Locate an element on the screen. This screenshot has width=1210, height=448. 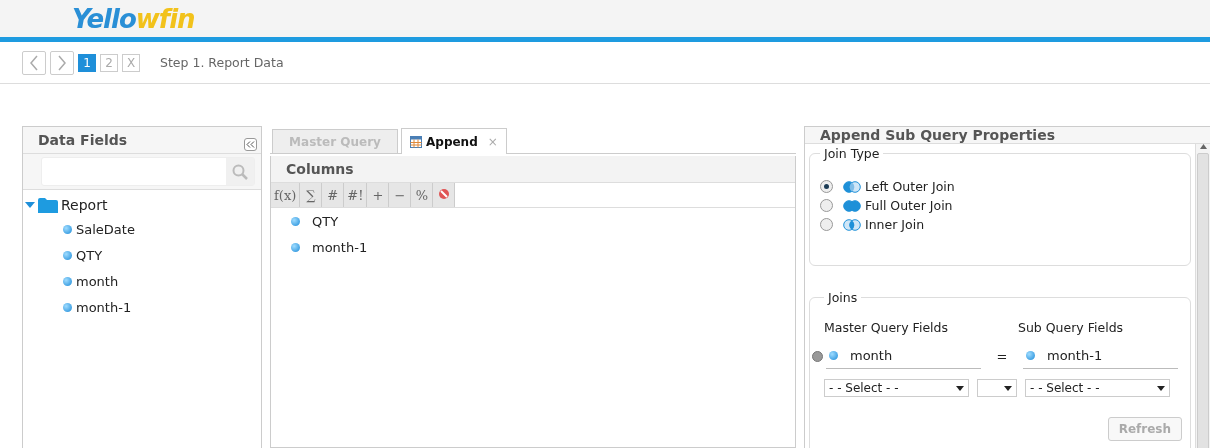
chevron-right-icon is located at coordinates (62, 62).